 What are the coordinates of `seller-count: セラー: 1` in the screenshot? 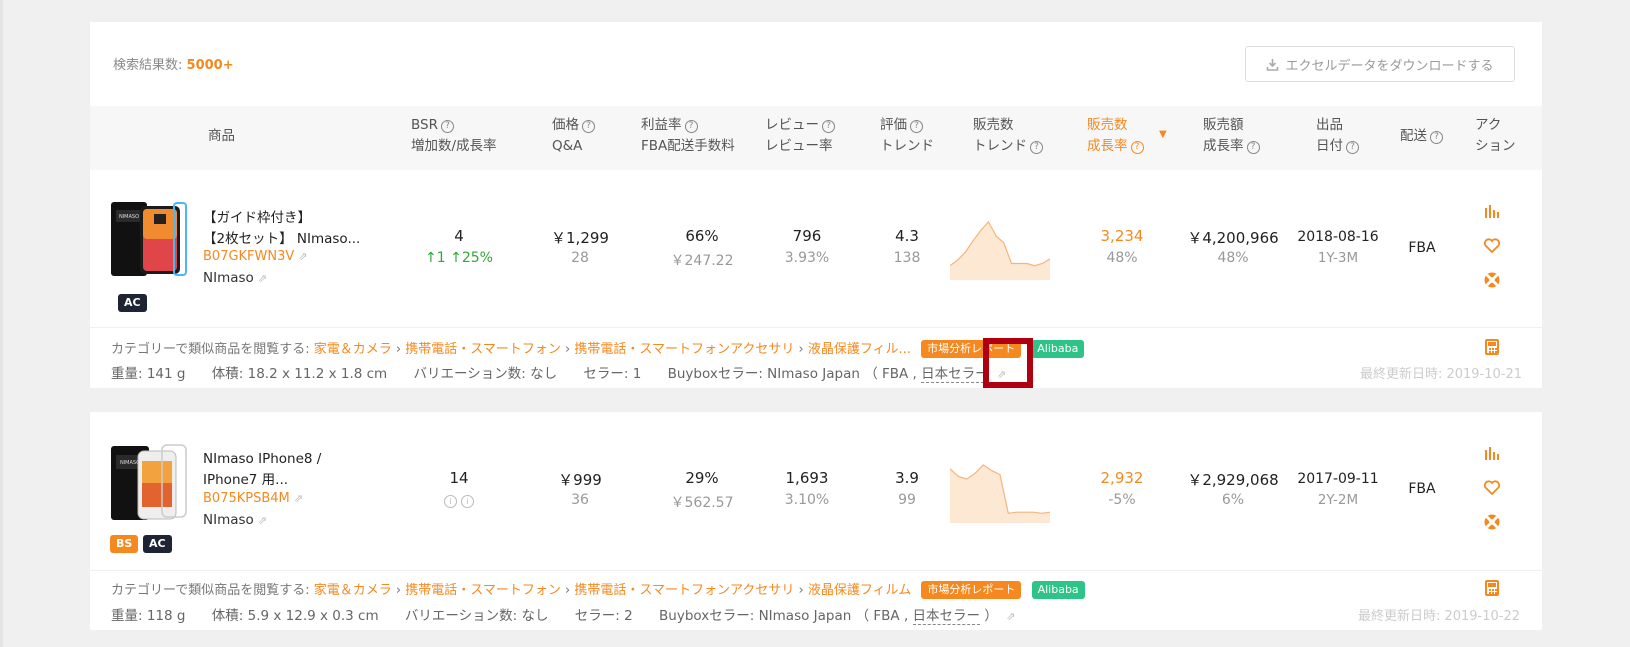 It's located at (612, 374).